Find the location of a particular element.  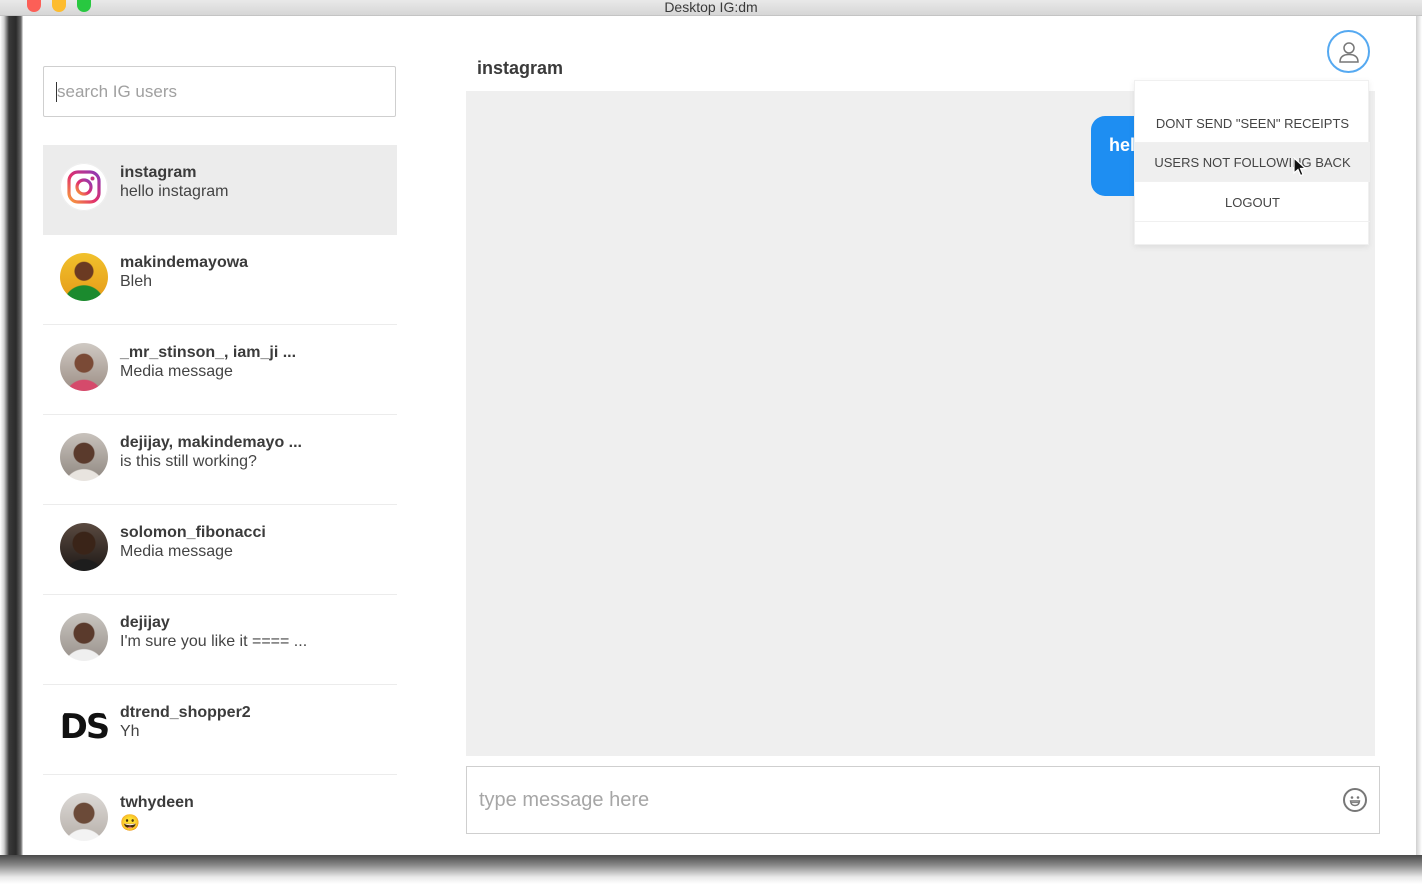

minimize-window-button is located at coordinates (59, 6).